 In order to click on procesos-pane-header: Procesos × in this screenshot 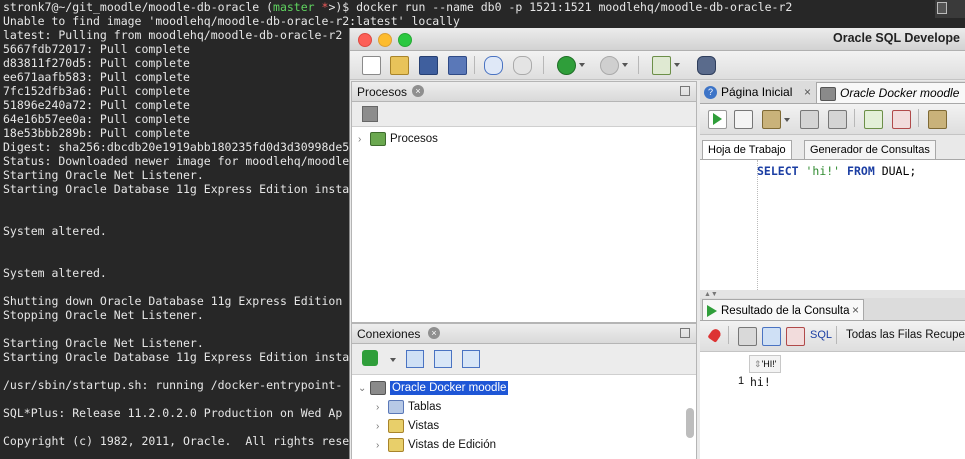, I will do `click(524, 92)`.